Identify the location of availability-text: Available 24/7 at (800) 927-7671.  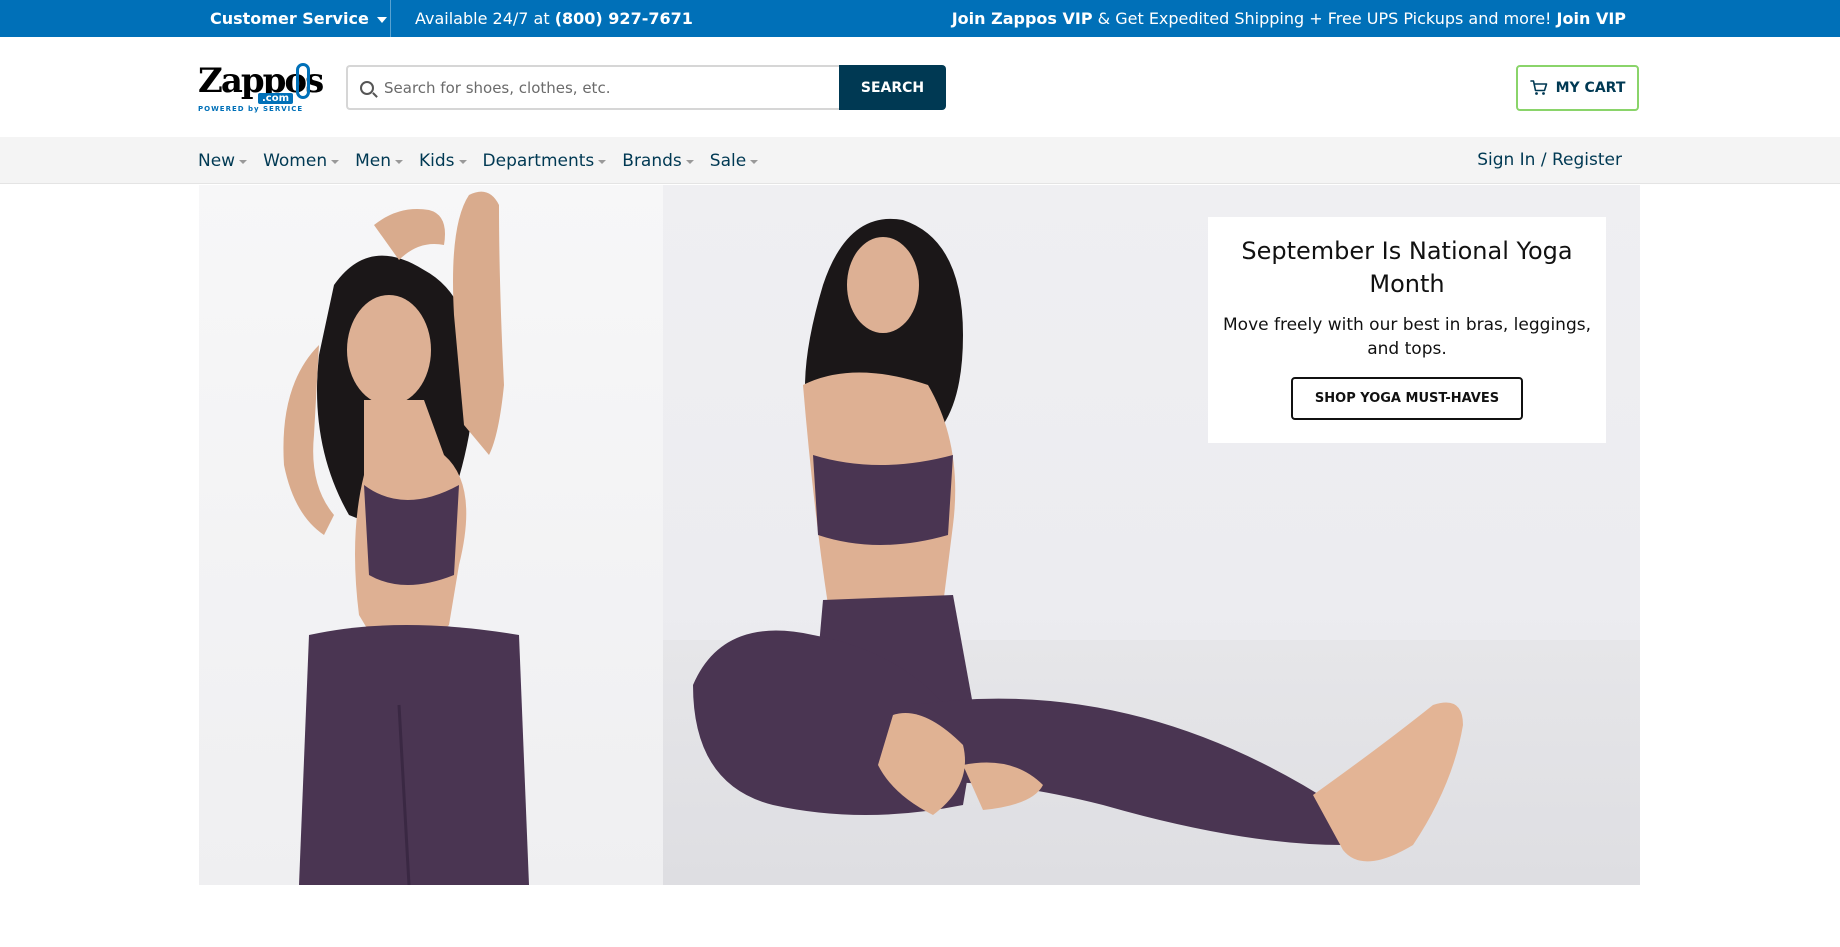
(554, 18).